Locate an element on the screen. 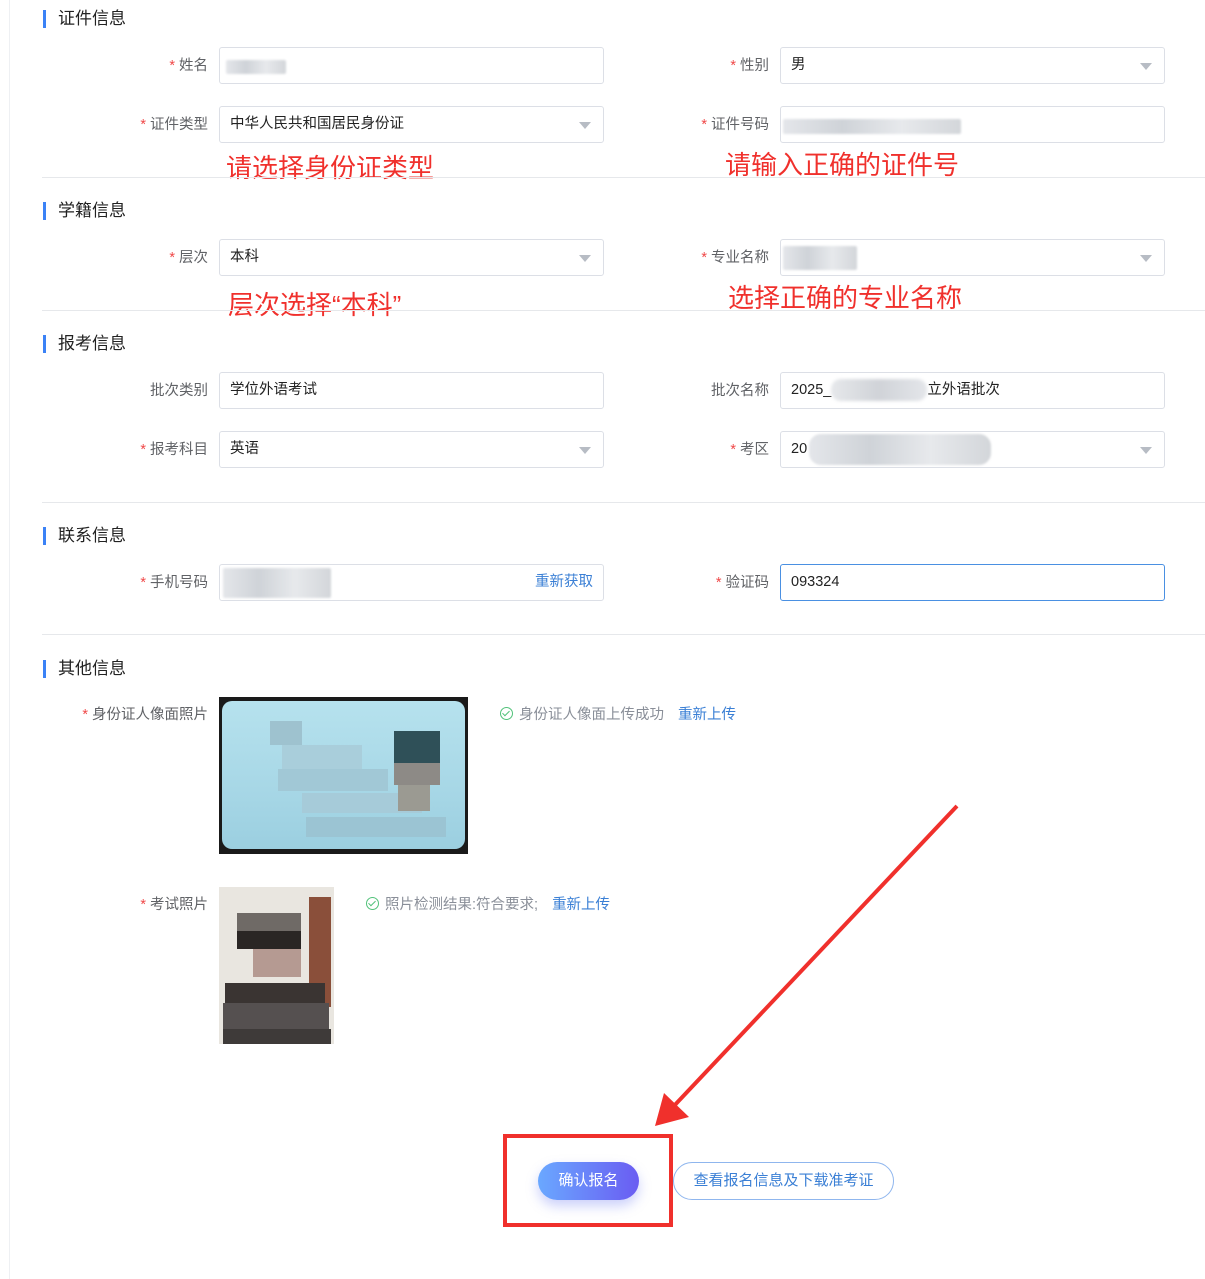  arrow-annotation-icon is located at coordinates (807, 965).